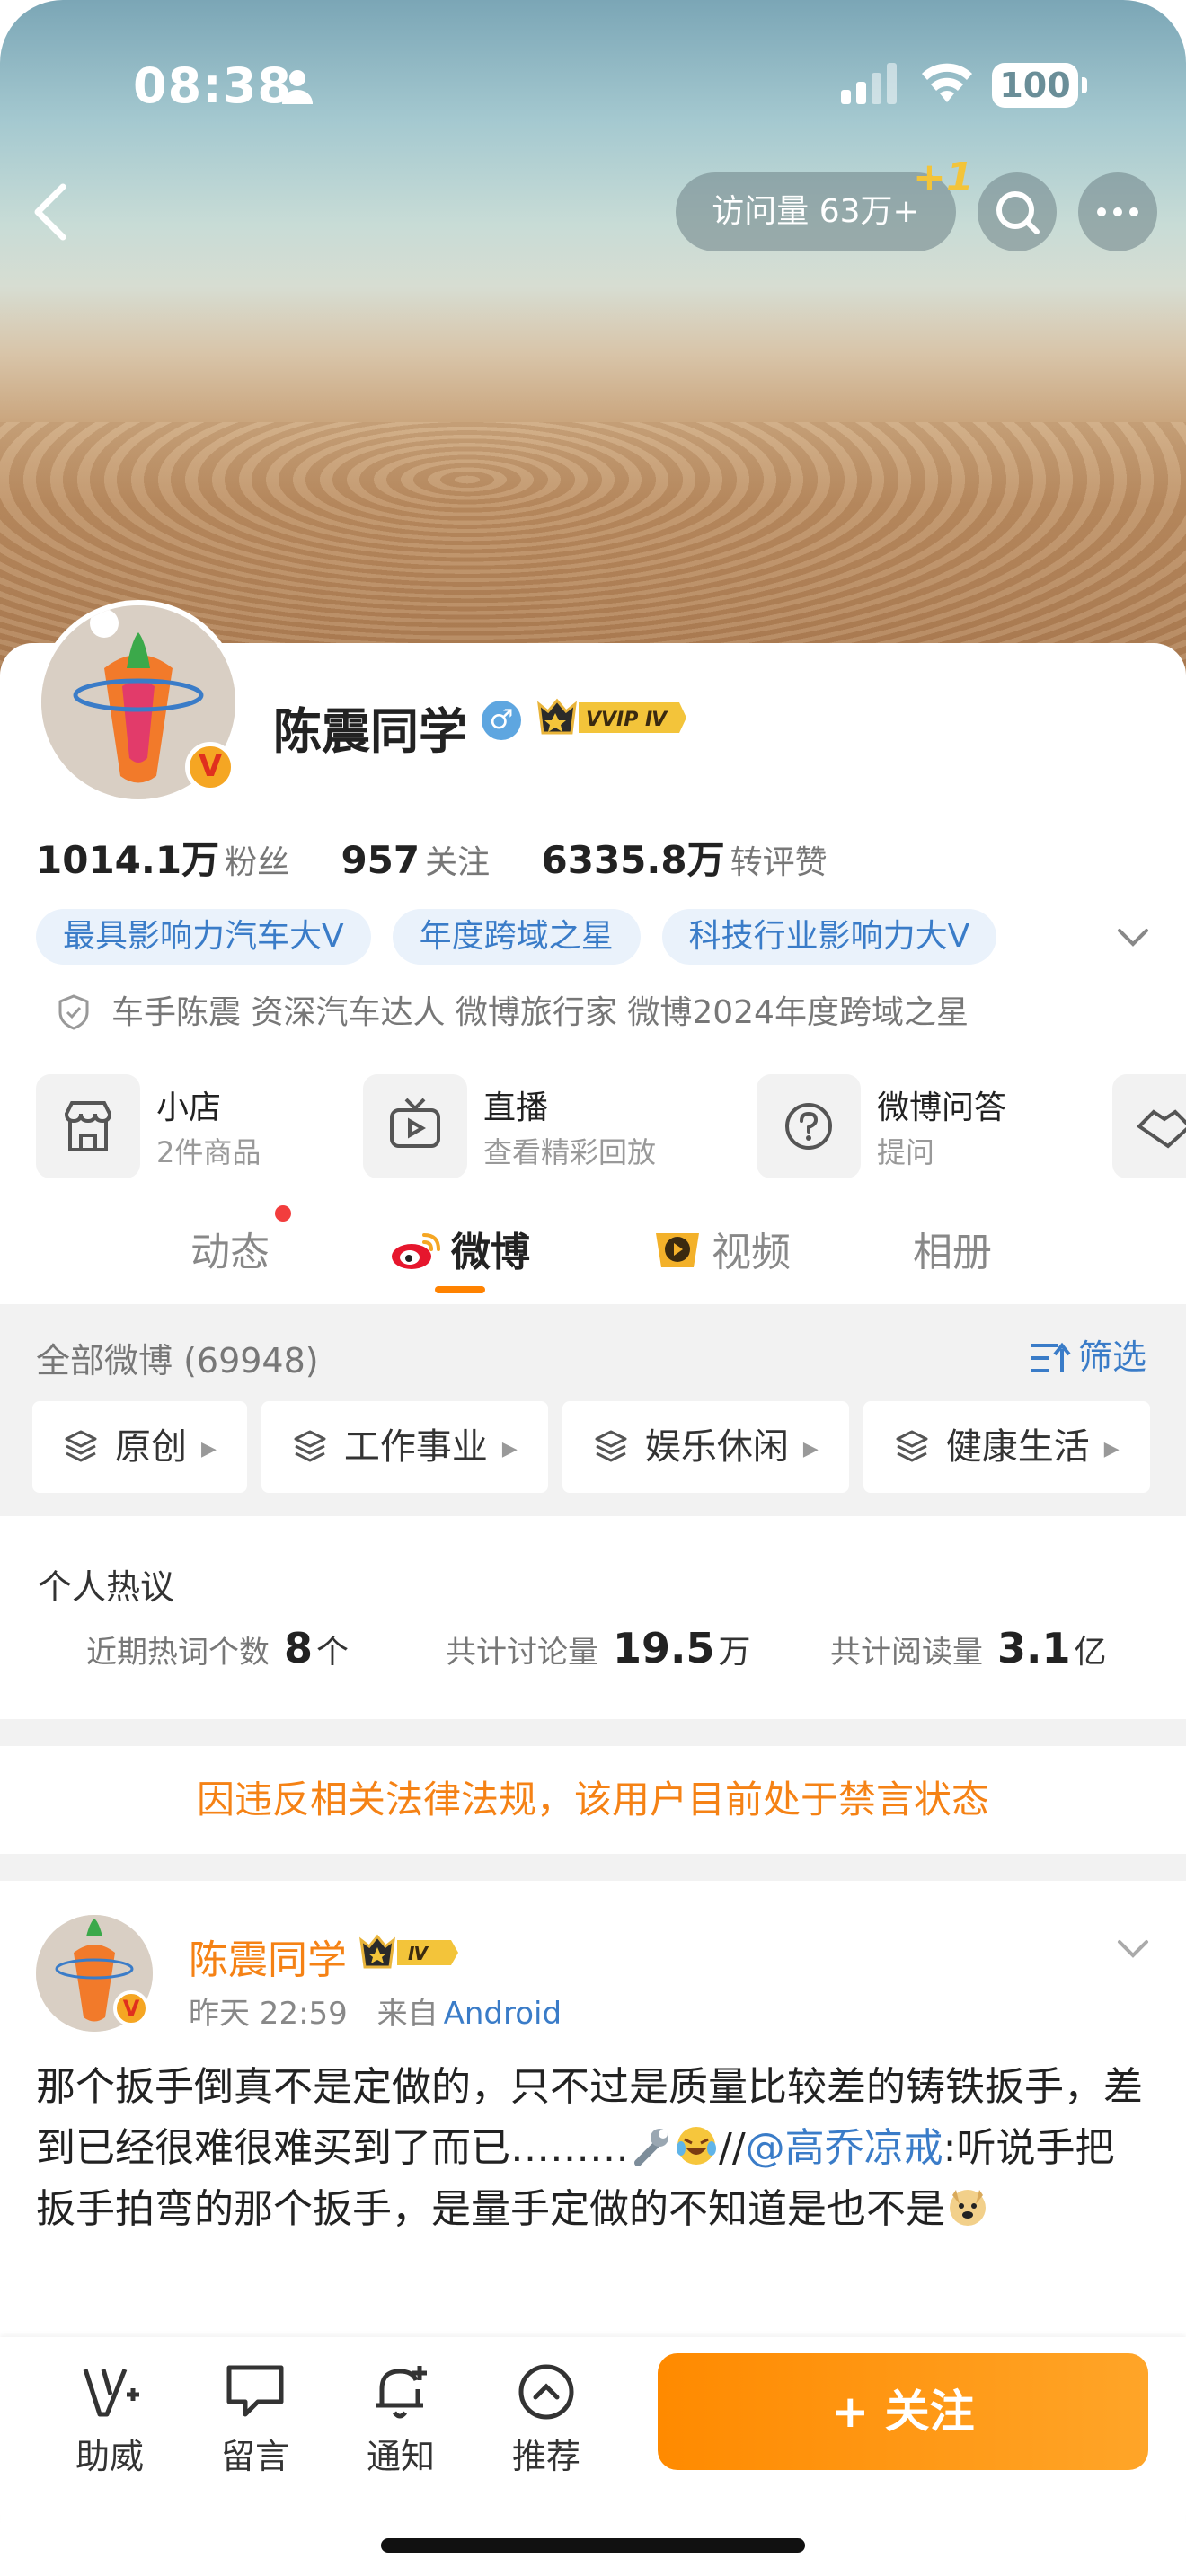 Image resolution: width=1186 pixels, height=2576 pixels. I want to click on back-arrow-icon, so click(52, 212).